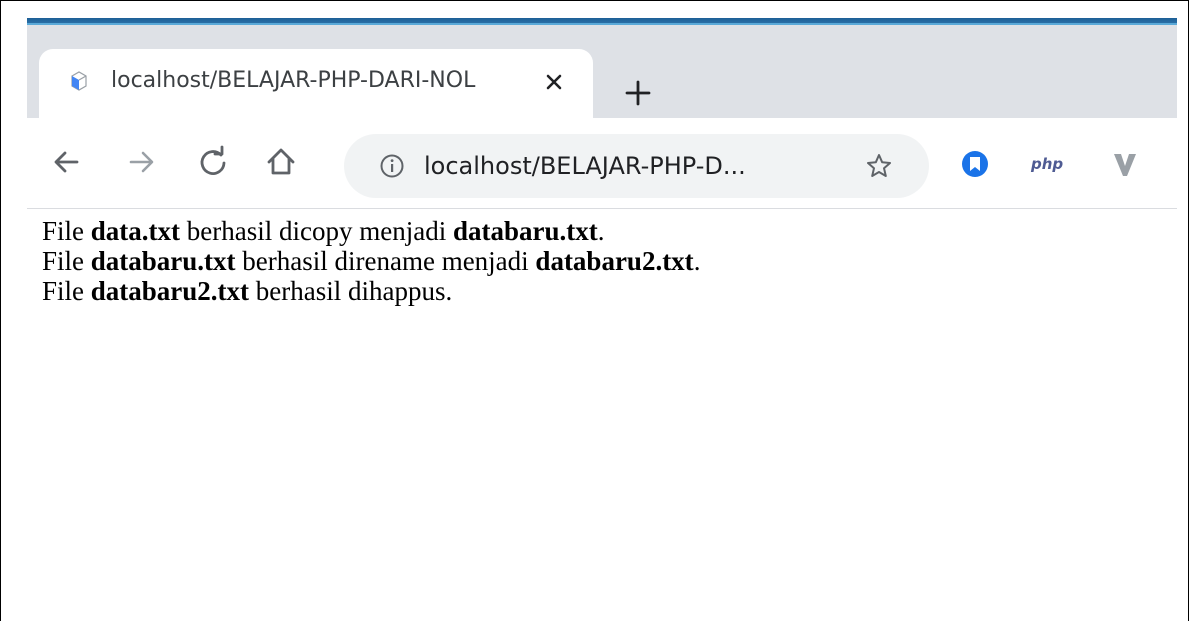 The image size is (1189, 622). Describe the element at coordinates (975, 164) in the screenshot. I see `blue-bookmark-extension-icon` at that location.